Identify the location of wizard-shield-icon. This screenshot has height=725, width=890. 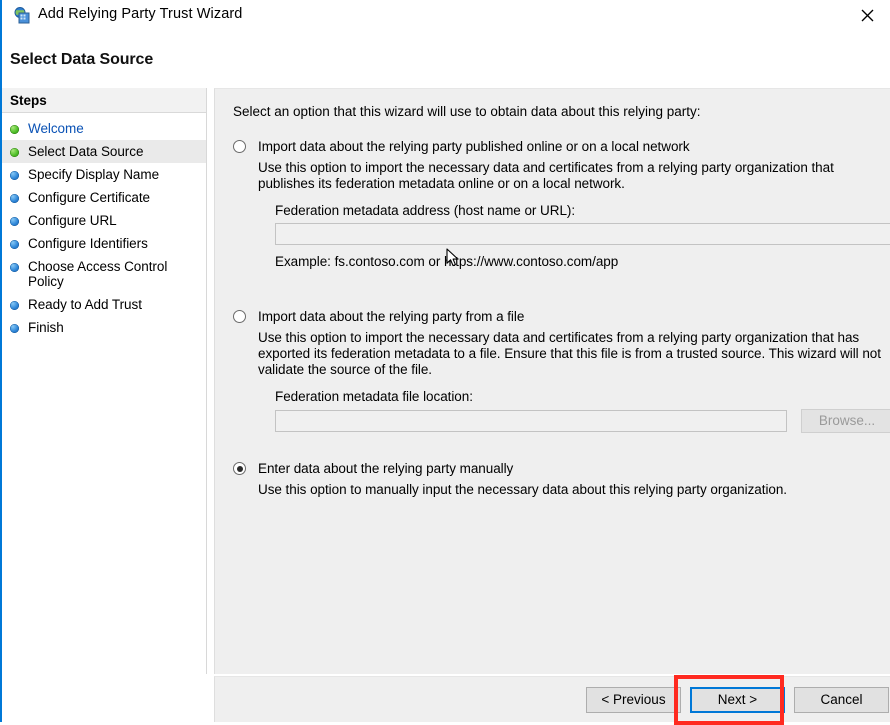
(22, 15).